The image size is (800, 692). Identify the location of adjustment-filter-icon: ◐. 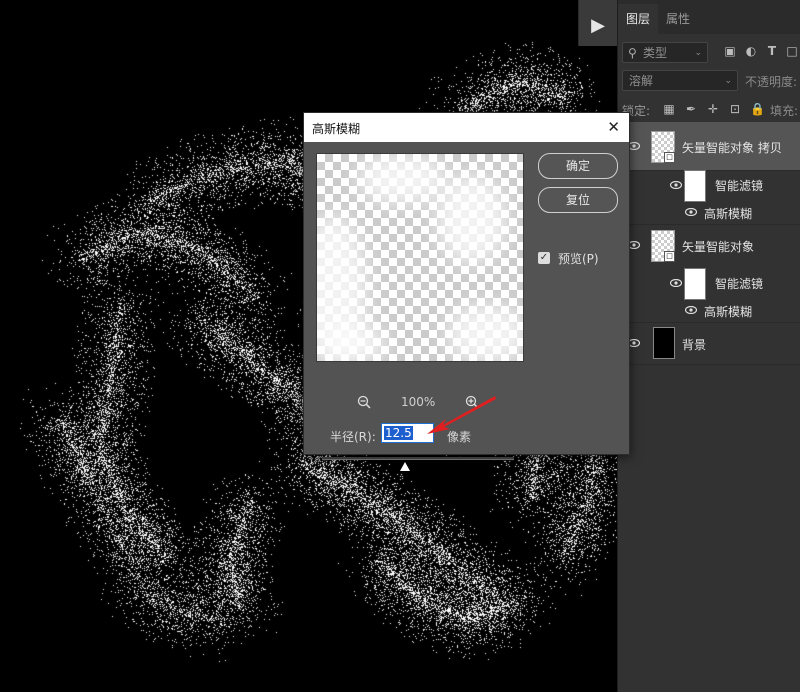
(751, 51).